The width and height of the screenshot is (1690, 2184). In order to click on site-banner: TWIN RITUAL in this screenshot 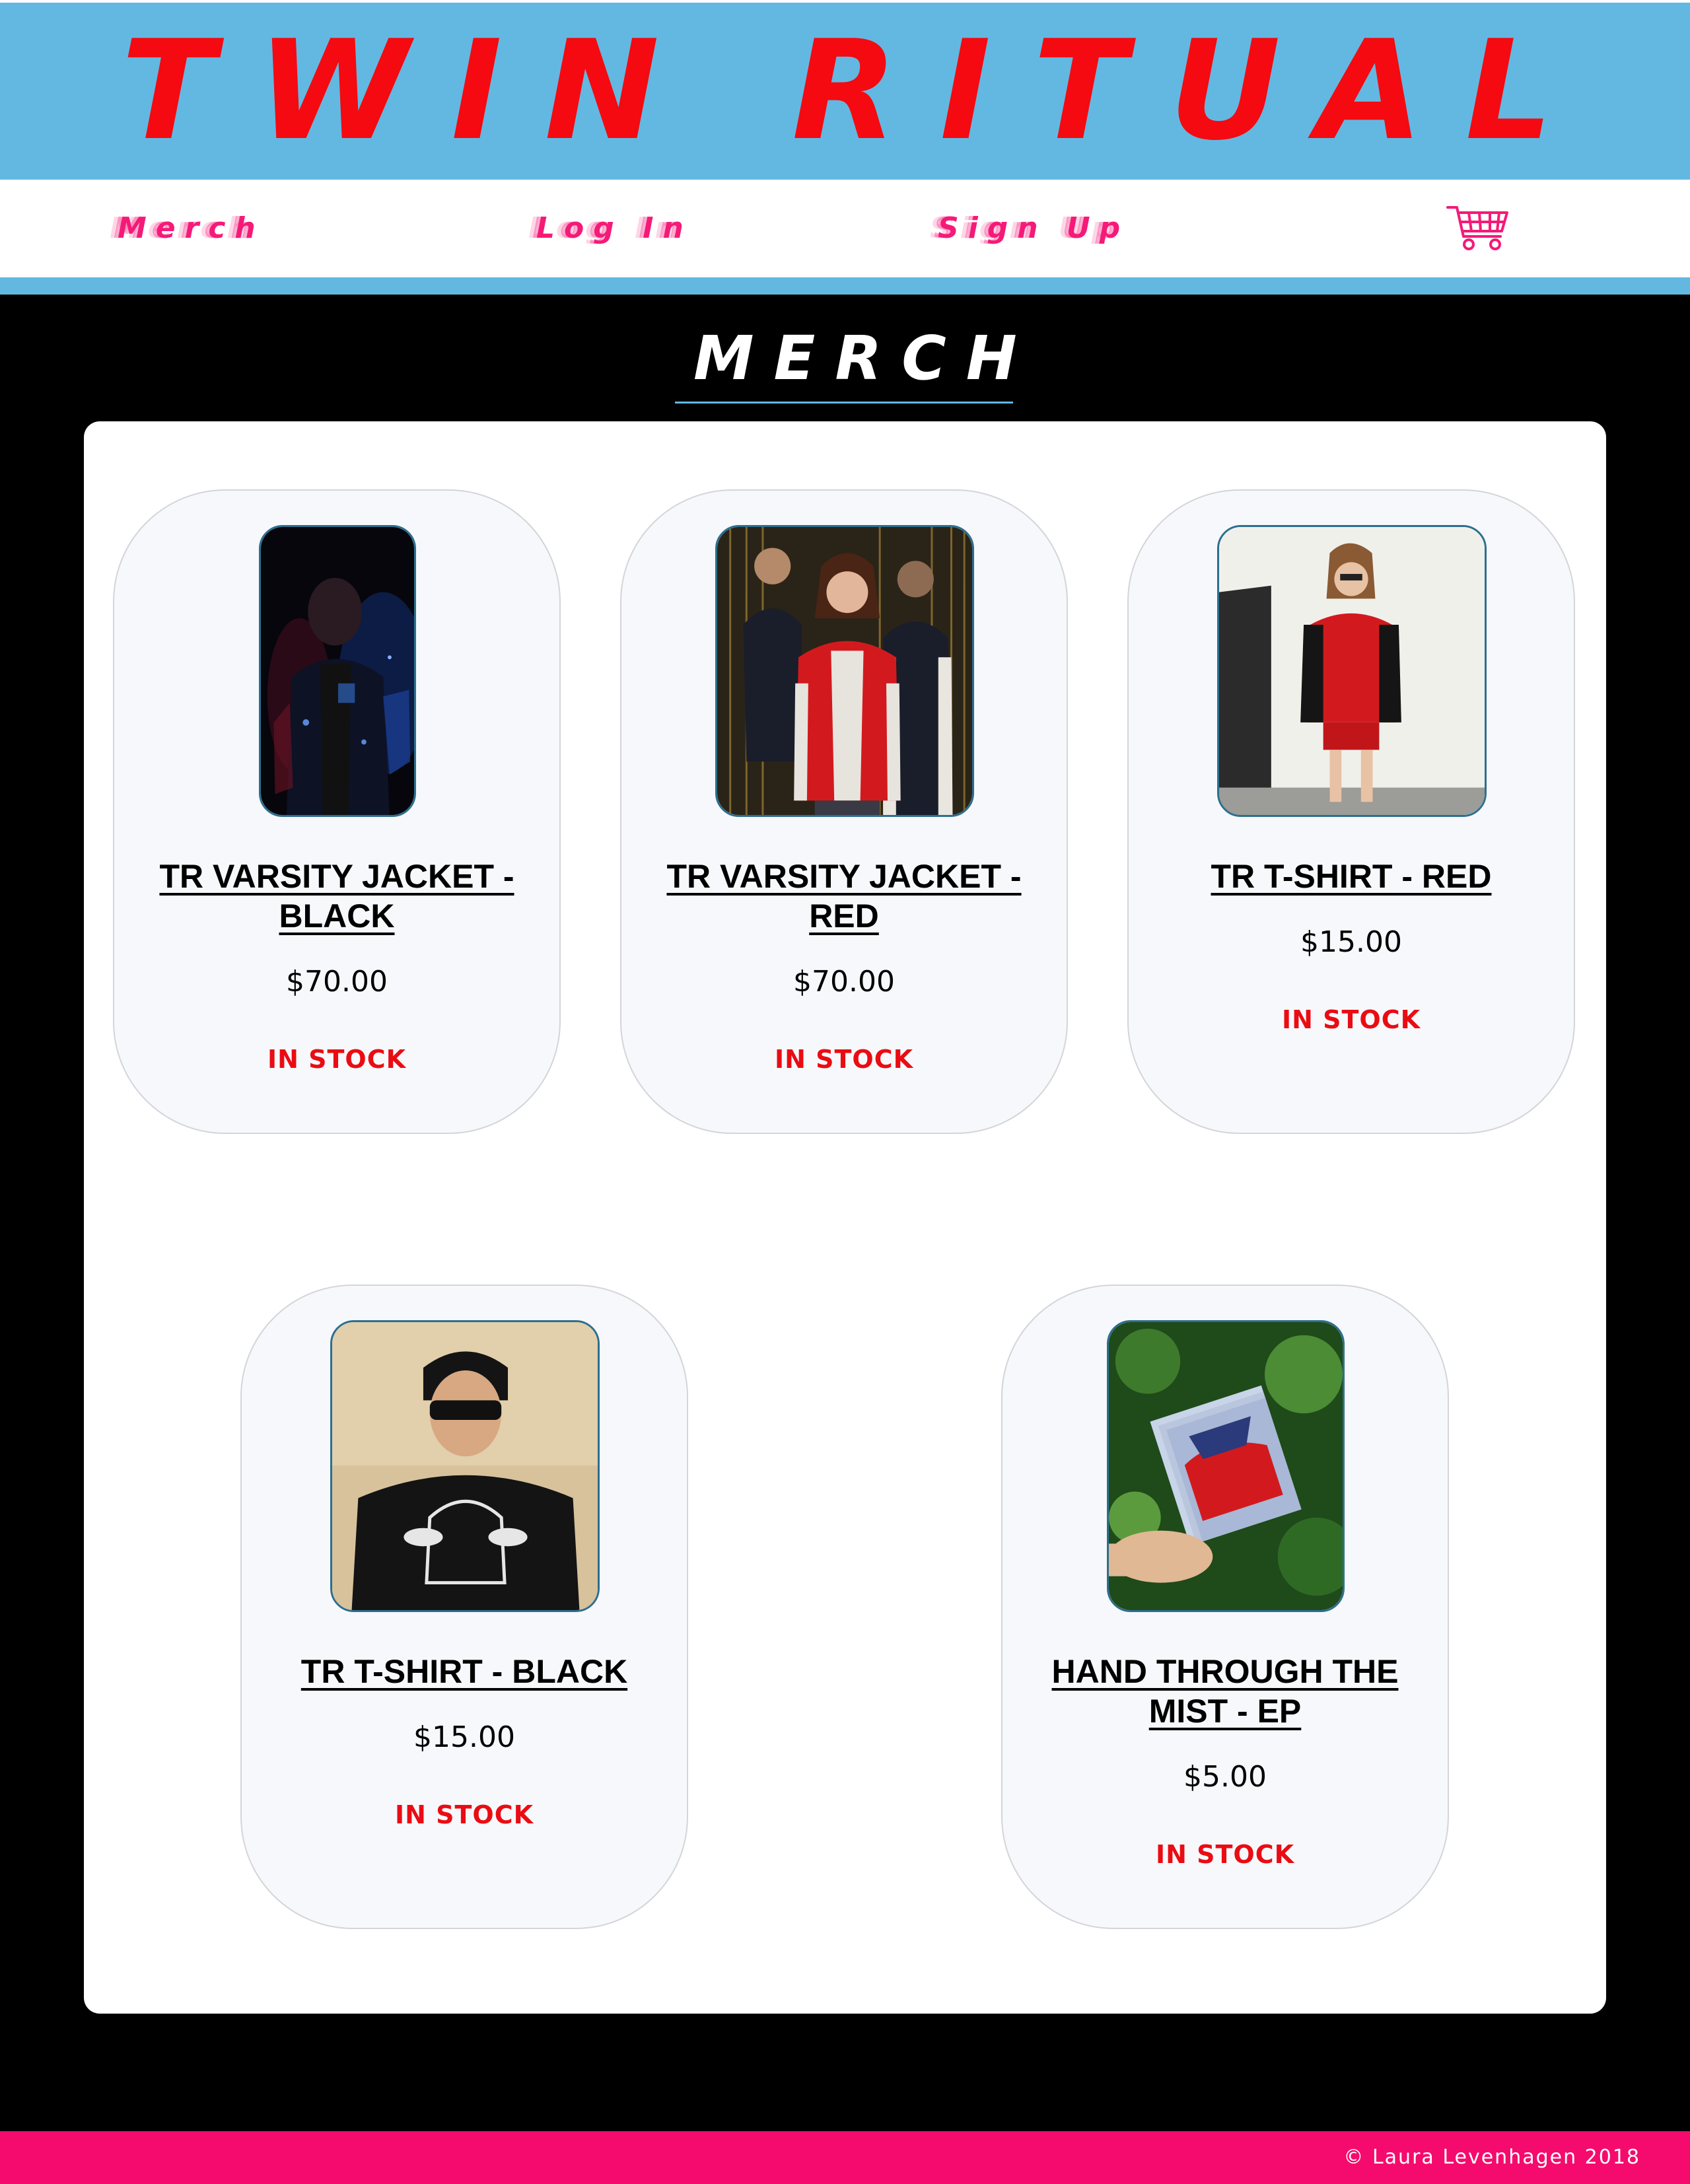, I will do `click(845, 91)`.